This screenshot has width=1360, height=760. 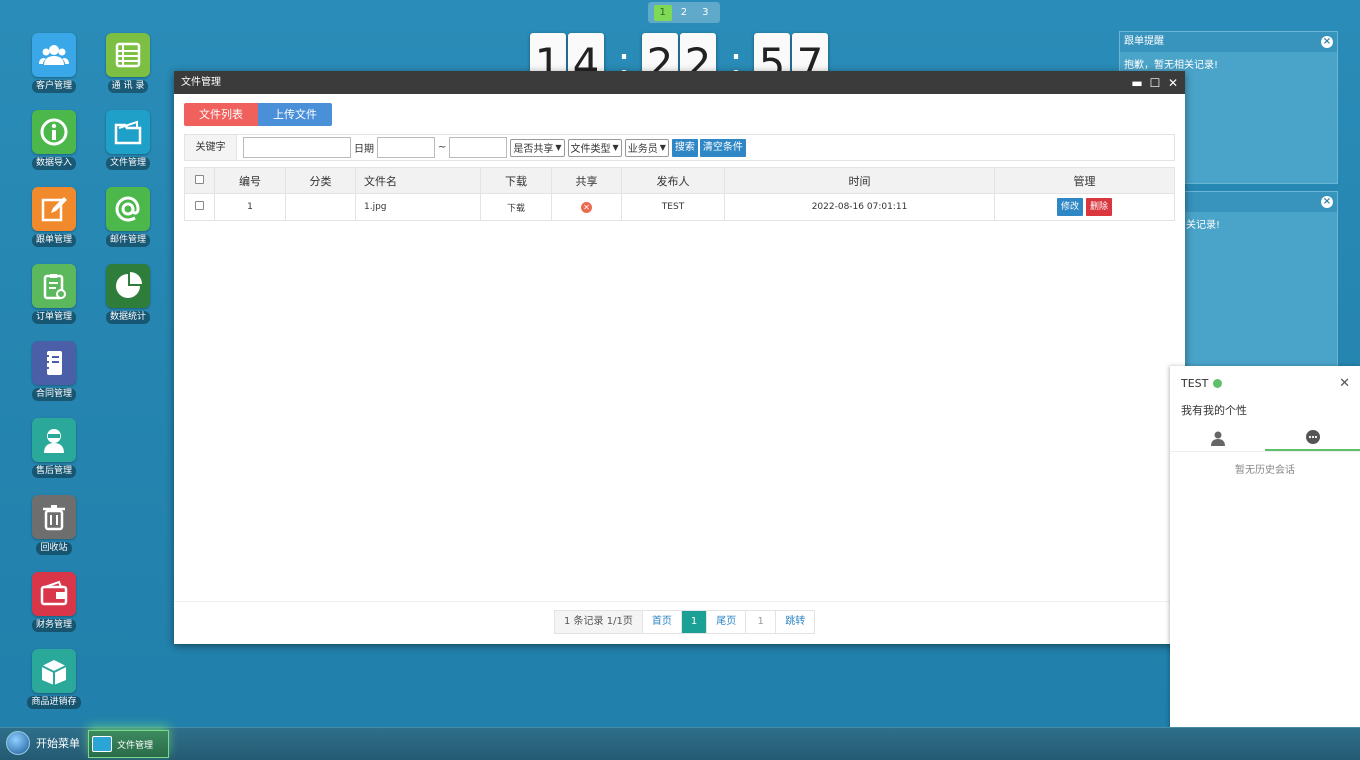 What do you see at coordinates (128, 55) in the screenshot?
I see `list-icon` at bounding box center [128, 55].